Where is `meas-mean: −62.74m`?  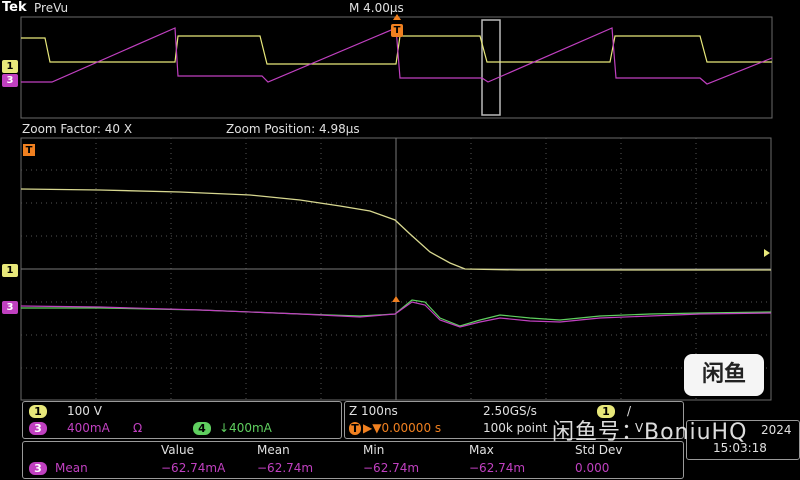
meas-mean: −62.74m is located at coordinates (285, 468).